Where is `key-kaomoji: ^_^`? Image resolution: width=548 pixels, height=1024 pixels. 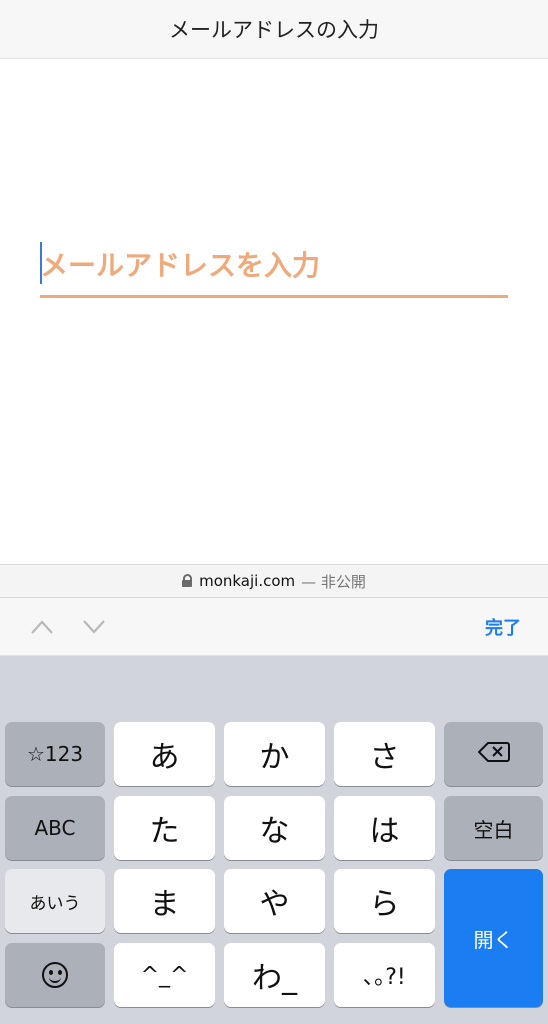
key-kaomoji: ^_^ is located at coordinates (164, 975).